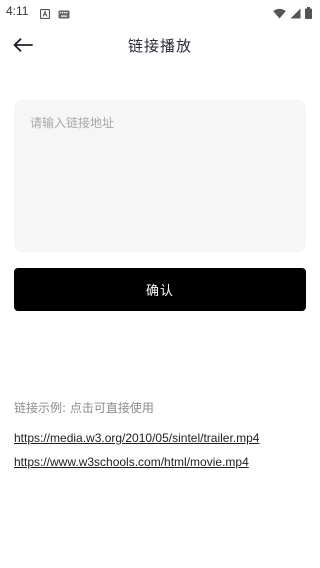 The image size is (320, 568). Describe the element at coordinates (279, 13) in the screenshot. I see `wifi-icon` at that location.